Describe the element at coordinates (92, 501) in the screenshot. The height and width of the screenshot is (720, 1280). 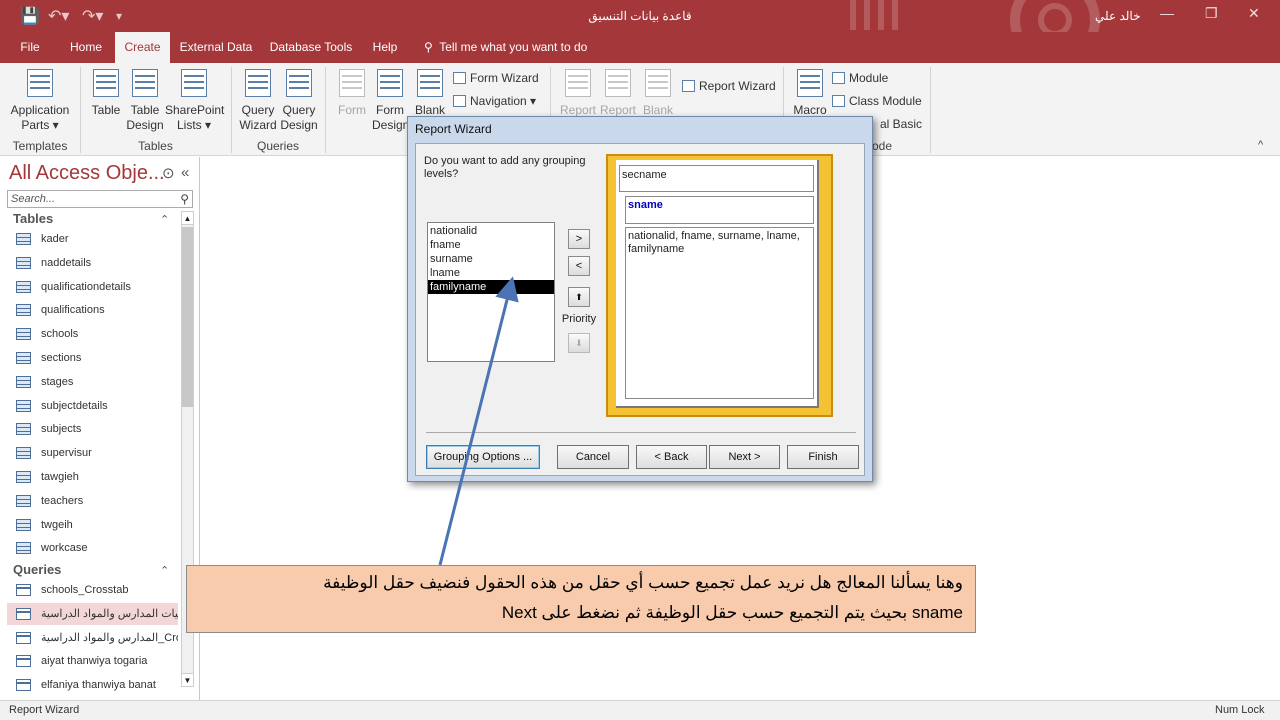
I see `sidebar-item-teachers: teachers` at that location.